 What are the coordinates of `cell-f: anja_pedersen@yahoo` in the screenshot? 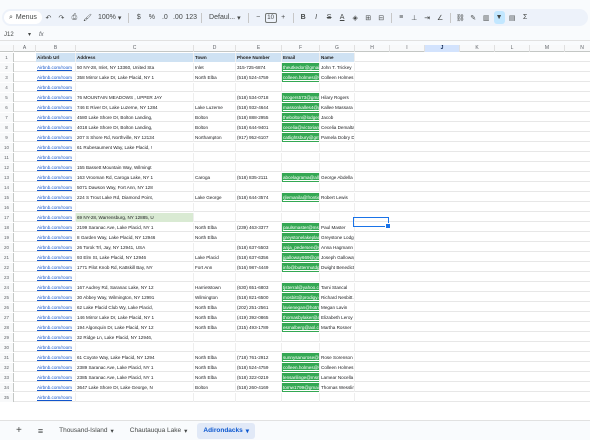 It's located at (301, 247).